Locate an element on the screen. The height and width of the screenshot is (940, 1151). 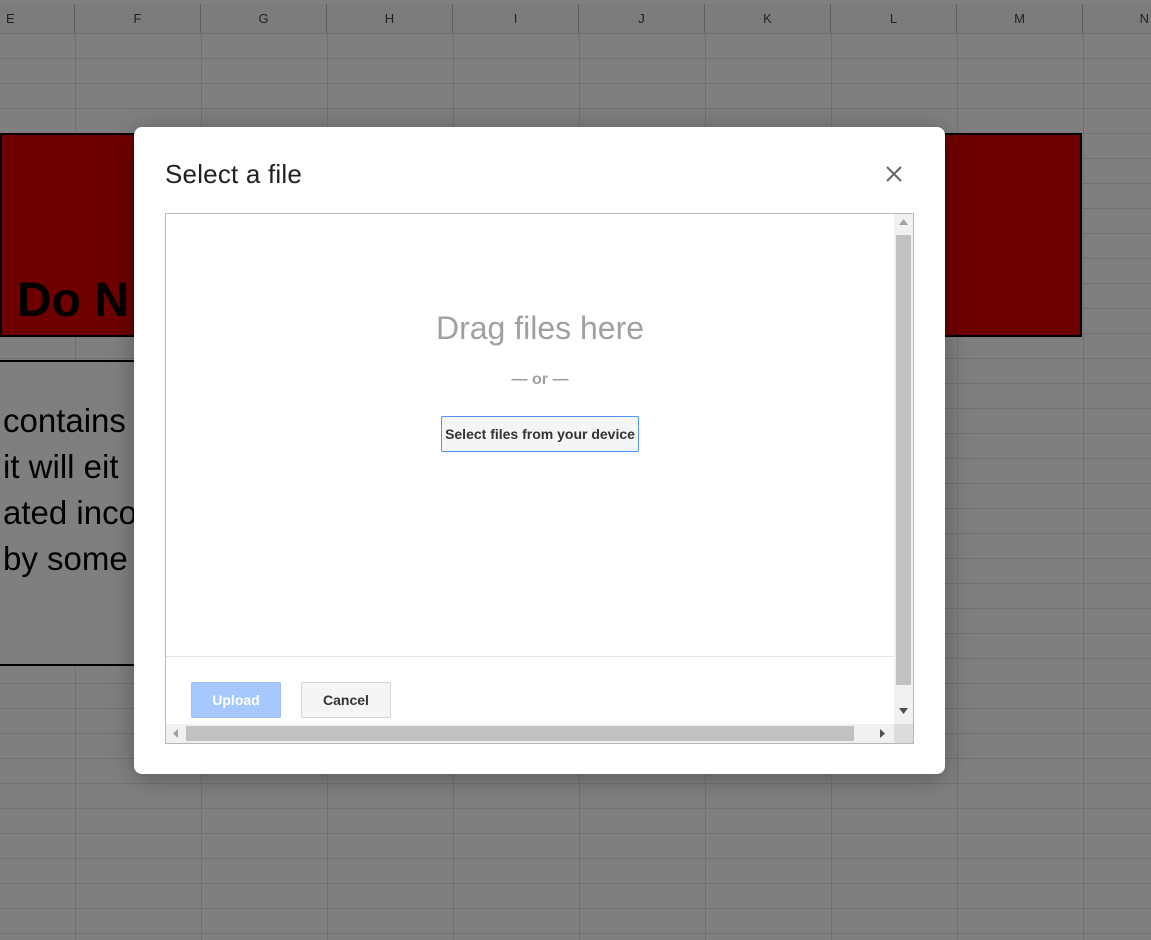
scroll-up-arrow-icon is located at coordinates (903, 223).